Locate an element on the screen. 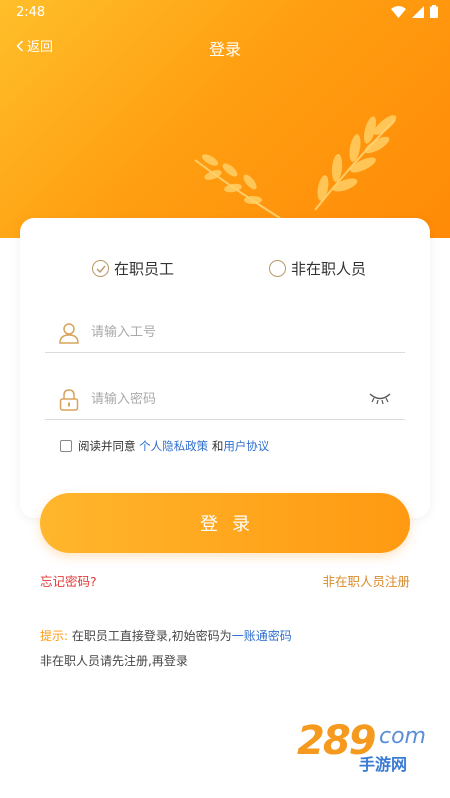  radio-staff-label: 在职员工 is located at coordinates (144, 269).